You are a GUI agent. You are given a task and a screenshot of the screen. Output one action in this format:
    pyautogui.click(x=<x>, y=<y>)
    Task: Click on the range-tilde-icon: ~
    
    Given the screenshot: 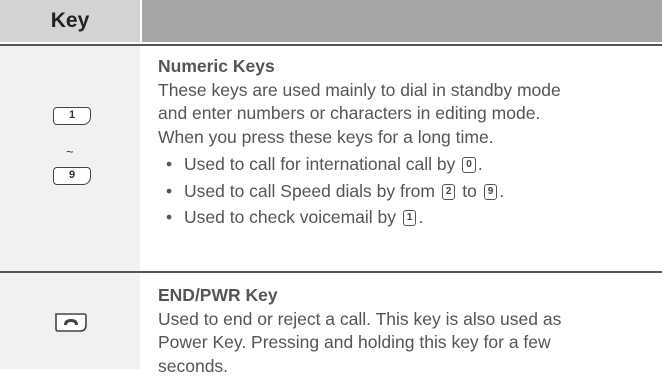 What is the action you would take?
    pyautogui.click(x=70, y=151)
    